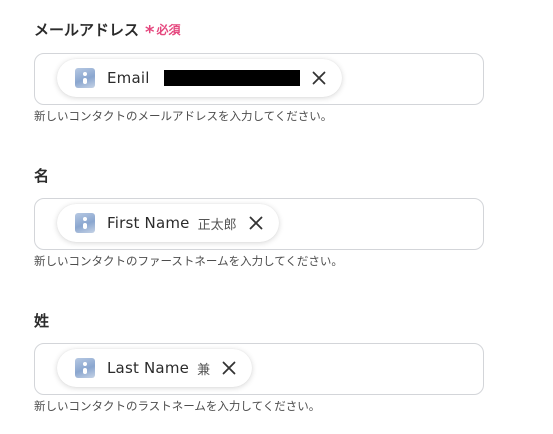  I want to click on first-name-input: First Name 正太郎, so click(259, 224).